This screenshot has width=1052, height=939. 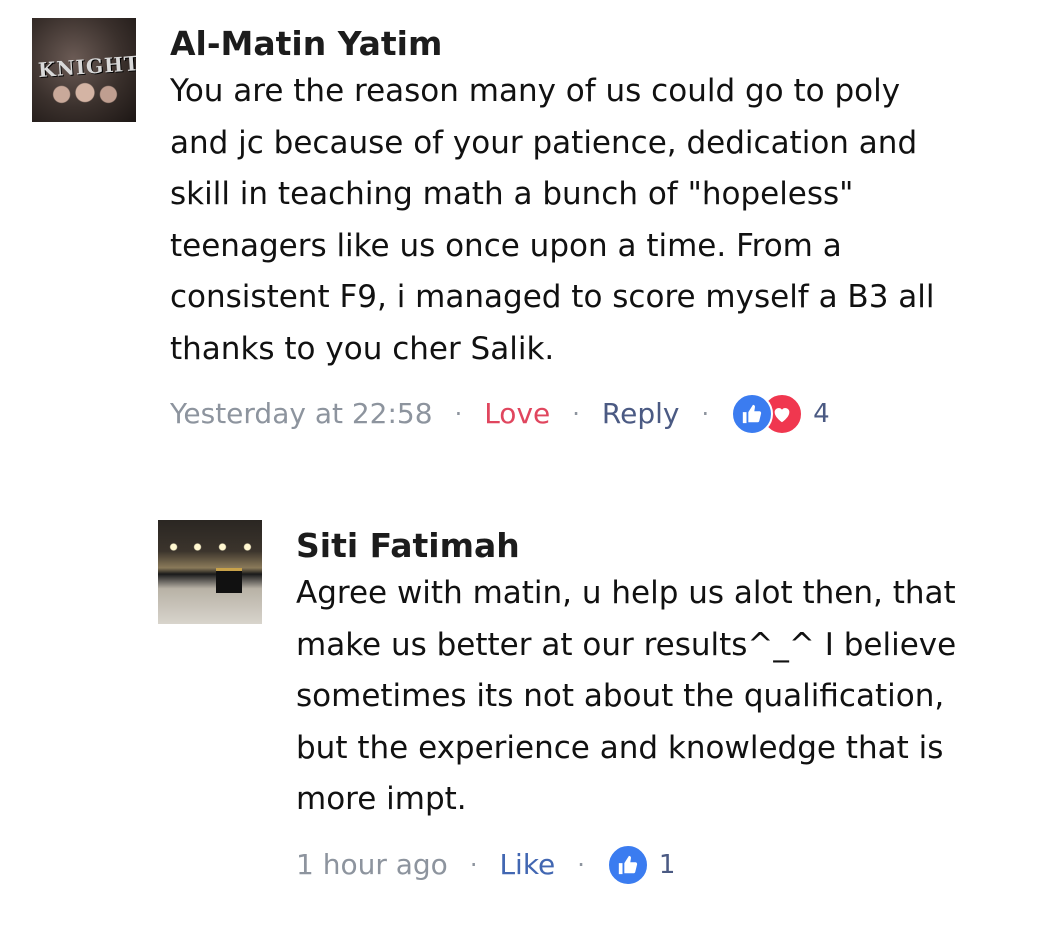 What do you see at coordinates (372, 865) in the screenshot?
I see `comment-timestamp: 1 hour ago` at bounding box center [372, 865].